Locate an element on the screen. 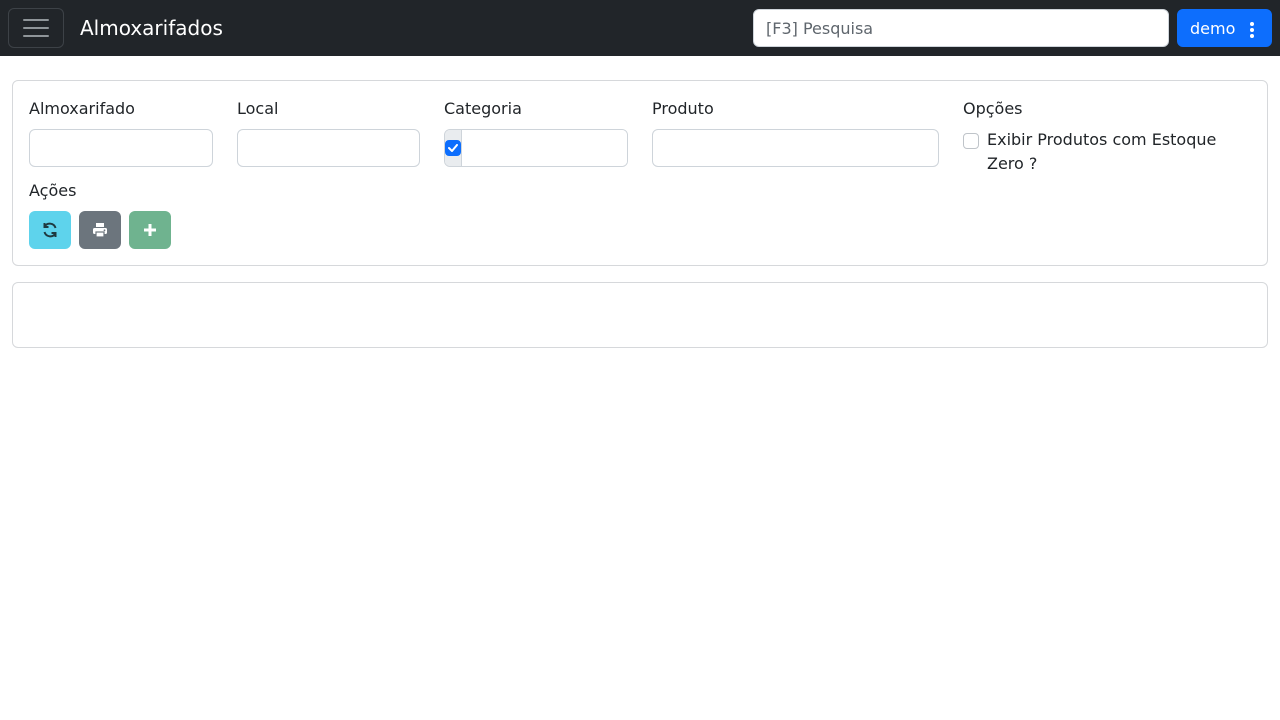 Image resolution: width=1280 pixels, height=720 pixels. categoria-checkbox-addon is located at coordinates (453, 148).